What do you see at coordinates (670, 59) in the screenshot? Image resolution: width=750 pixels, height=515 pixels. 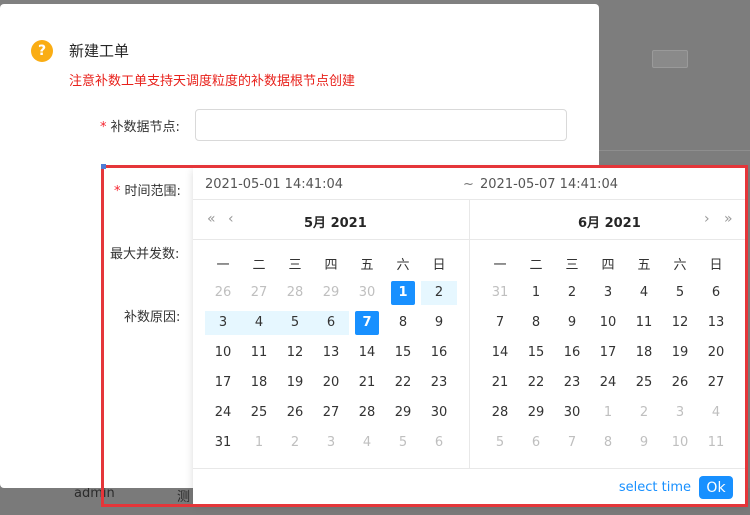 I see `background-tag` at bounding box center [670, 59].